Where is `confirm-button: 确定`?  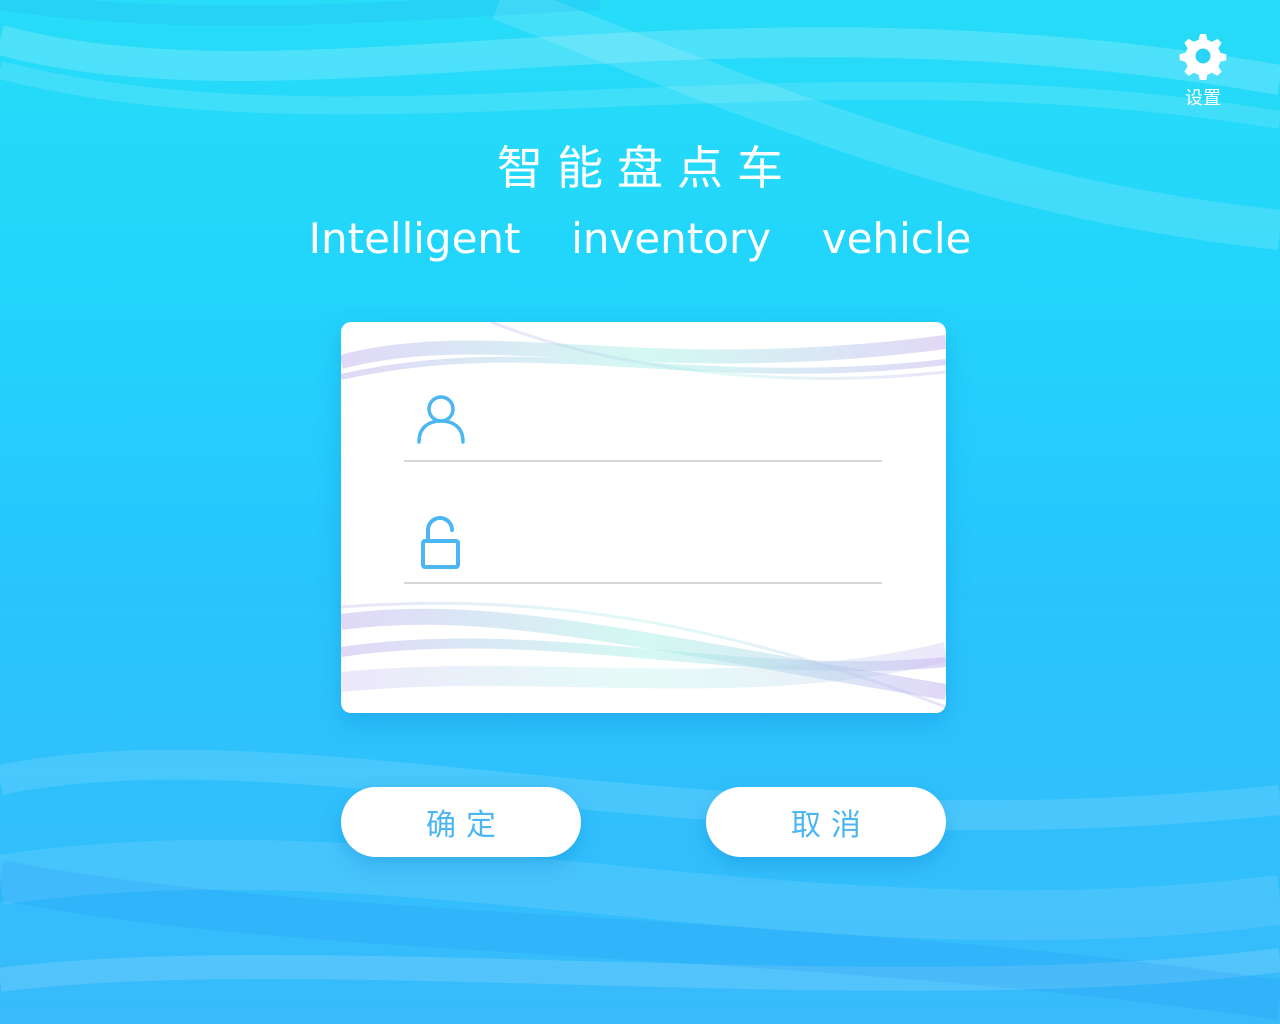
confirm-button: 确定 is located at coordinates (461, 822).